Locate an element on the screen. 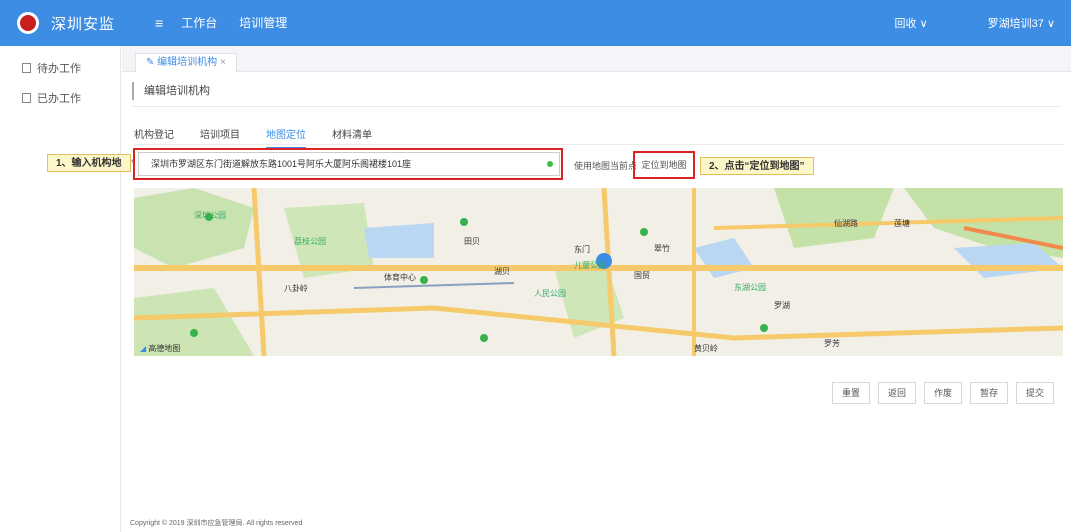  sidebar: 待办工作 已办工作 is located at coordinates (60, 289).